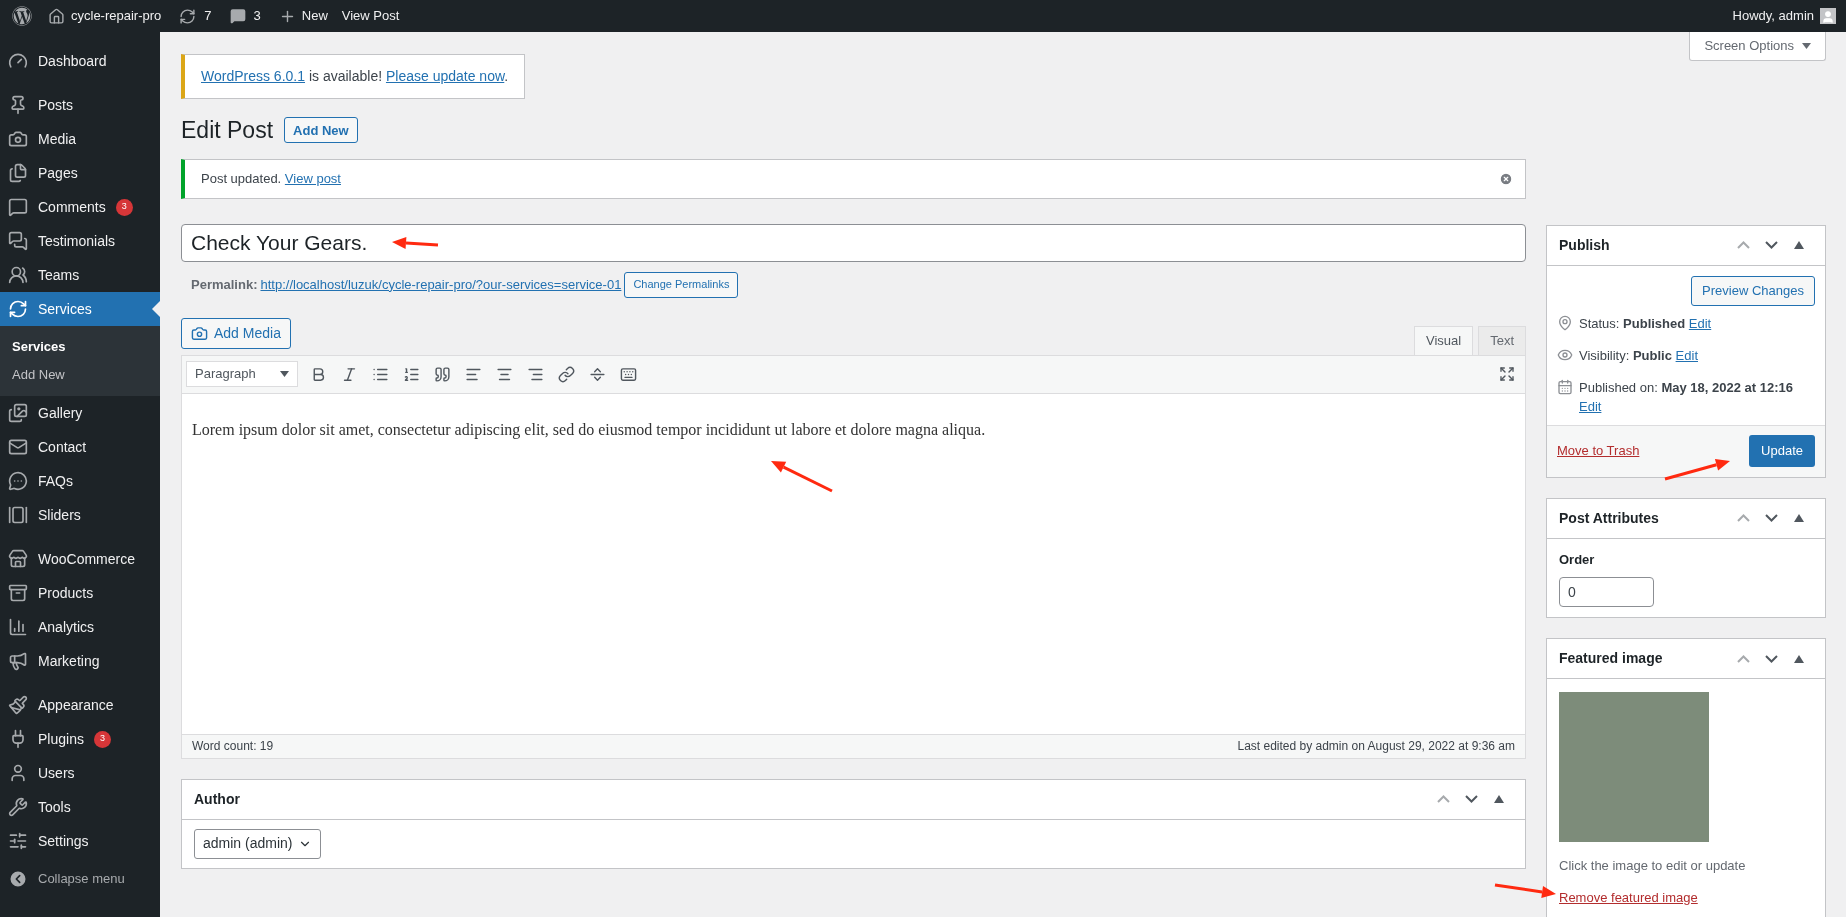 This screenshot has width=1846, height=917. I want to click on update-button: Update, so click(1782, 451).